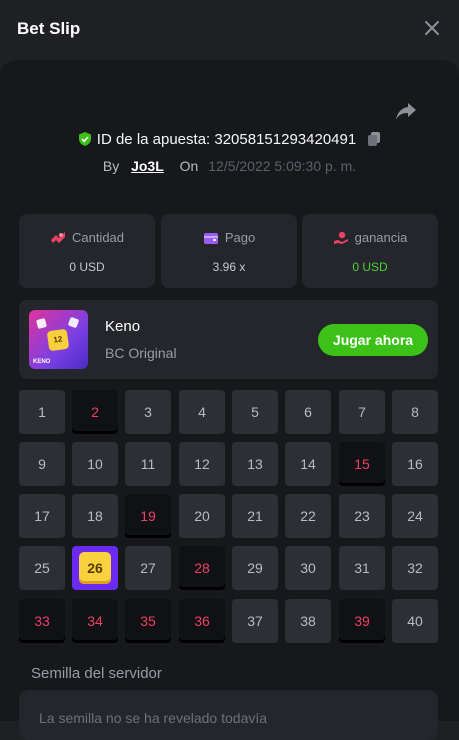 This screenshot has height=740, width=459. What do you see at coordinates (255, 464) in the screenshot?
I see `keno-cell: 13` at bounding box center [255, 464].